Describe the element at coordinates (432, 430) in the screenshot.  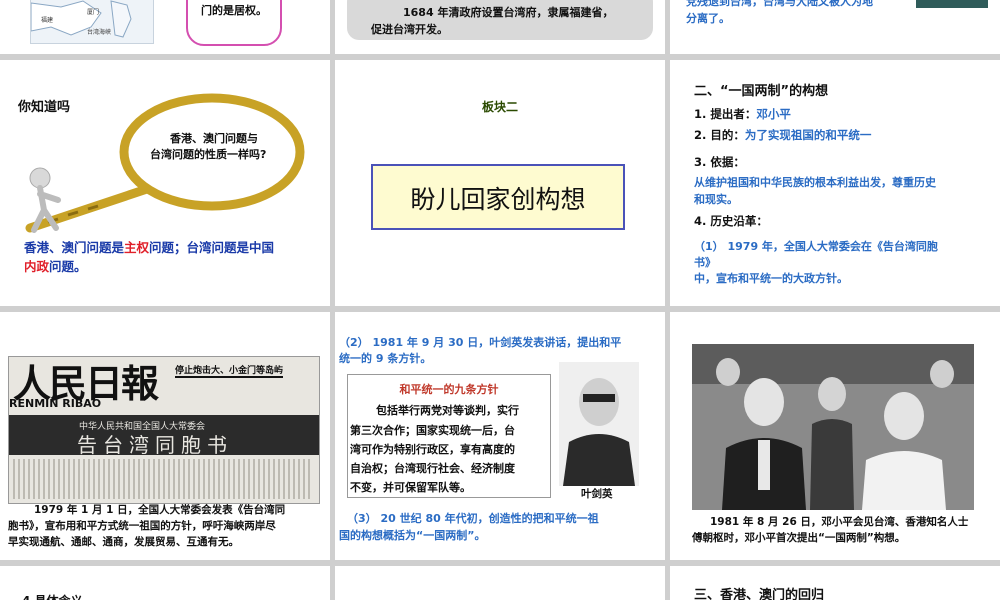
I see `principle-line-2: 第三次合作；国家实现统一后，台` at that location.